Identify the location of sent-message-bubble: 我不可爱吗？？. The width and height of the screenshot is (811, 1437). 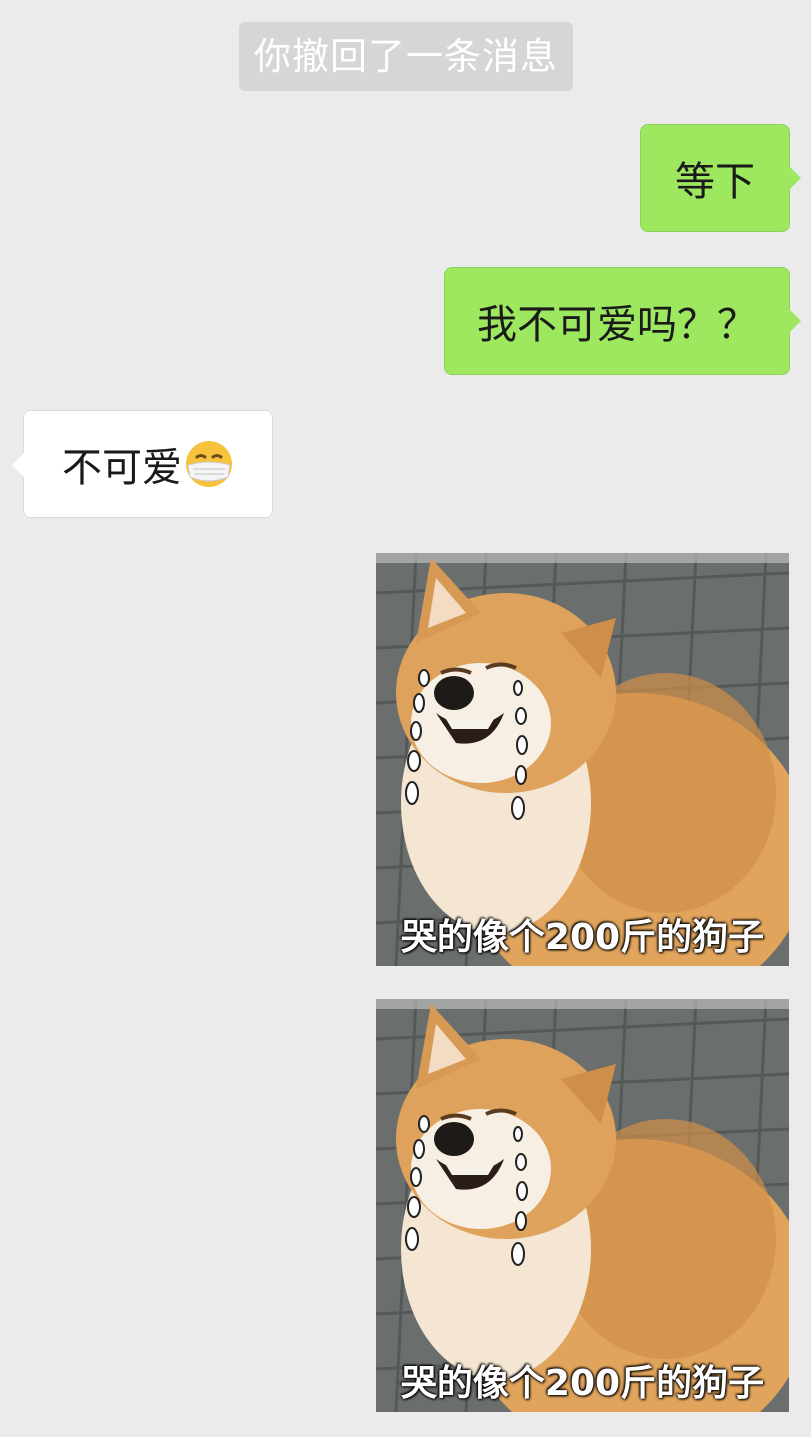
(622, 321).